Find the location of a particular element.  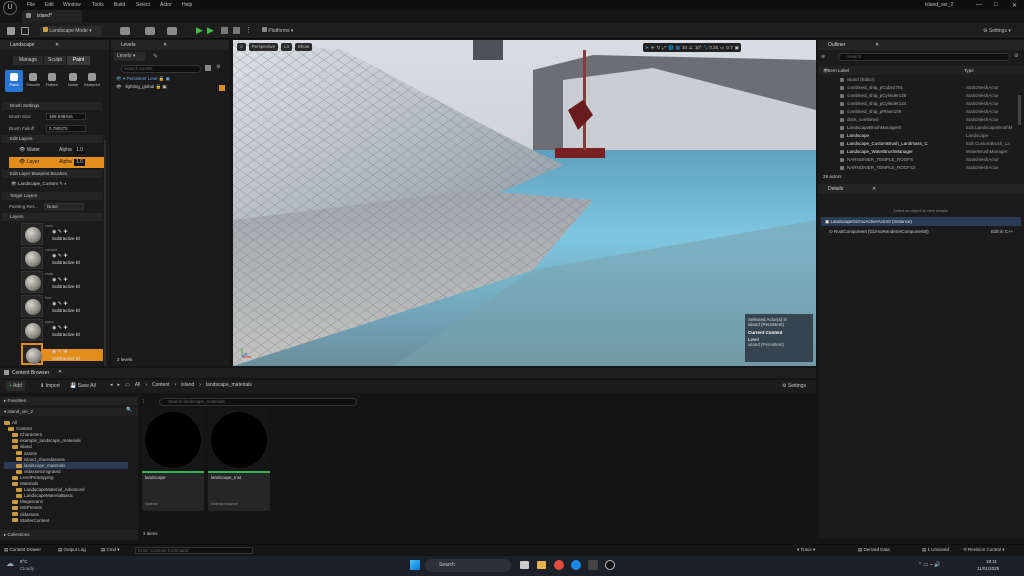

level-value-dropdown: island (Persistent) is located at coordinates (779, 344).